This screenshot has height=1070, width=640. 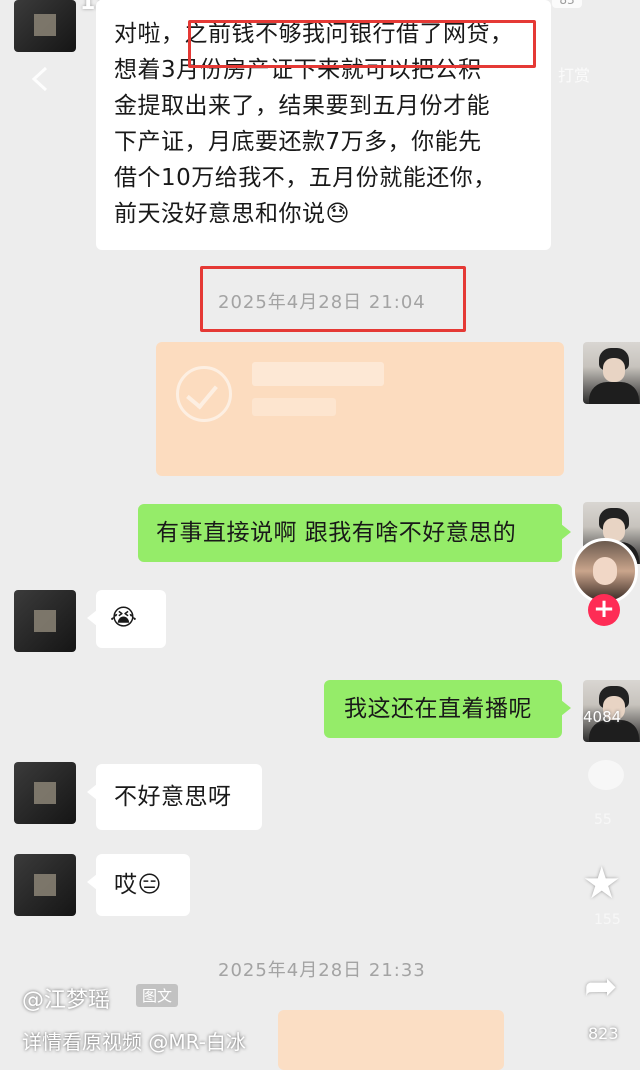 I want to click on message-bubble-incoming: 不好意思呀, so click(x=174, y=797).